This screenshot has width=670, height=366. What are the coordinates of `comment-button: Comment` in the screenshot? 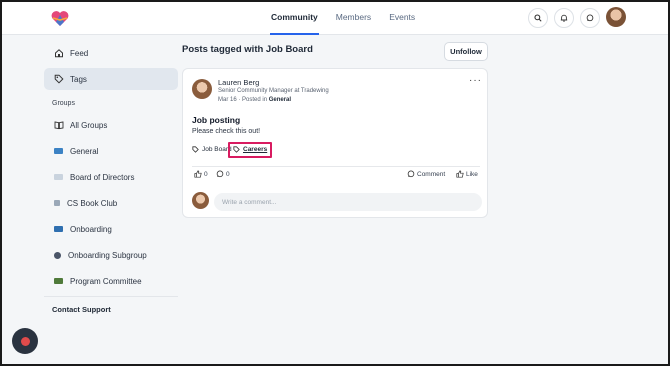 It's located at (426, 174).